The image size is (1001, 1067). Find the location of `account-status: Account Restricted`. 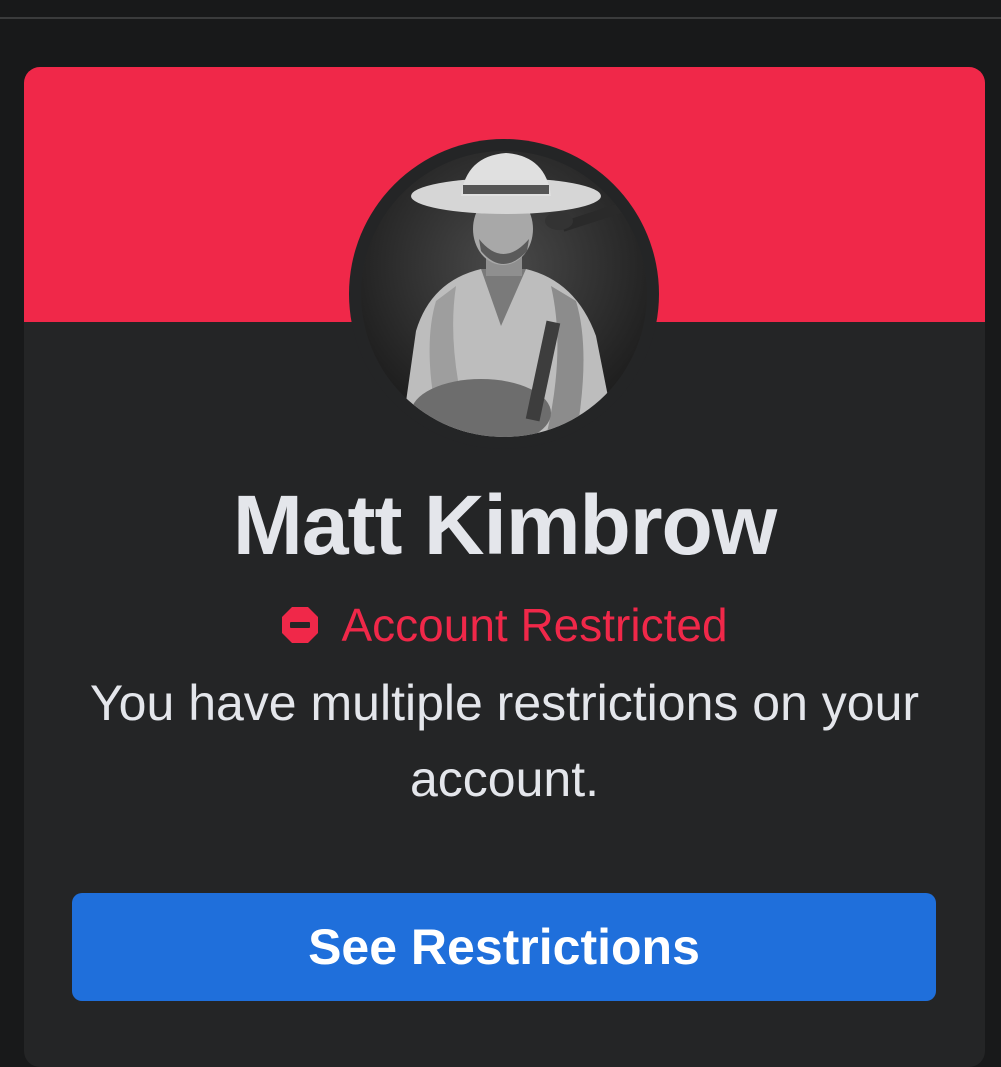

account-status: Account Restricted is located at coordinates (504, 625).